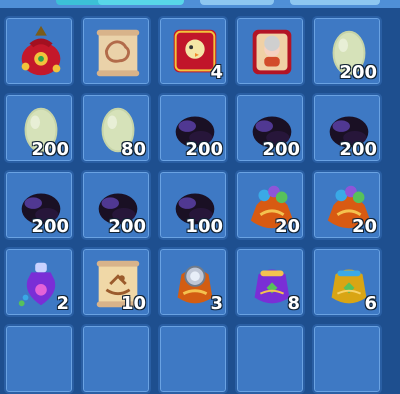 The height and width of the screenshot is (394, 400). What do you see at coordinates (370, 303) in the screenshot?
I see `item-quantity: 6` at bounding box center [370, 303].